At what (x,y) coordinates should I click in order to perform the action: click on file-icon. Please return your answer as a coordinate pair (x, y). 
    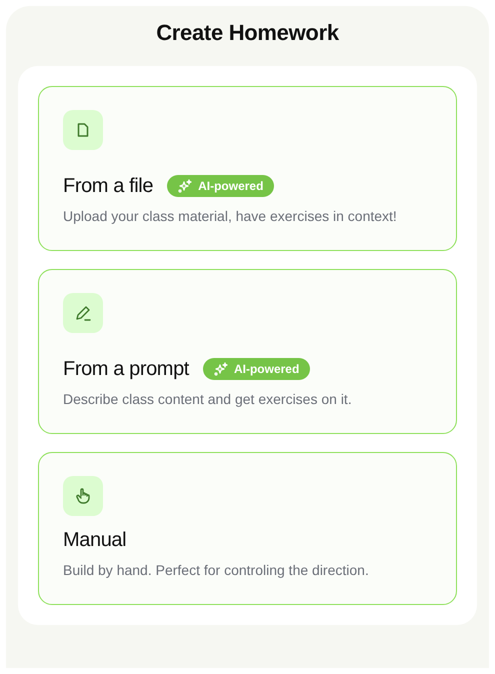
    Looking at the image, I should click on (83, 130).